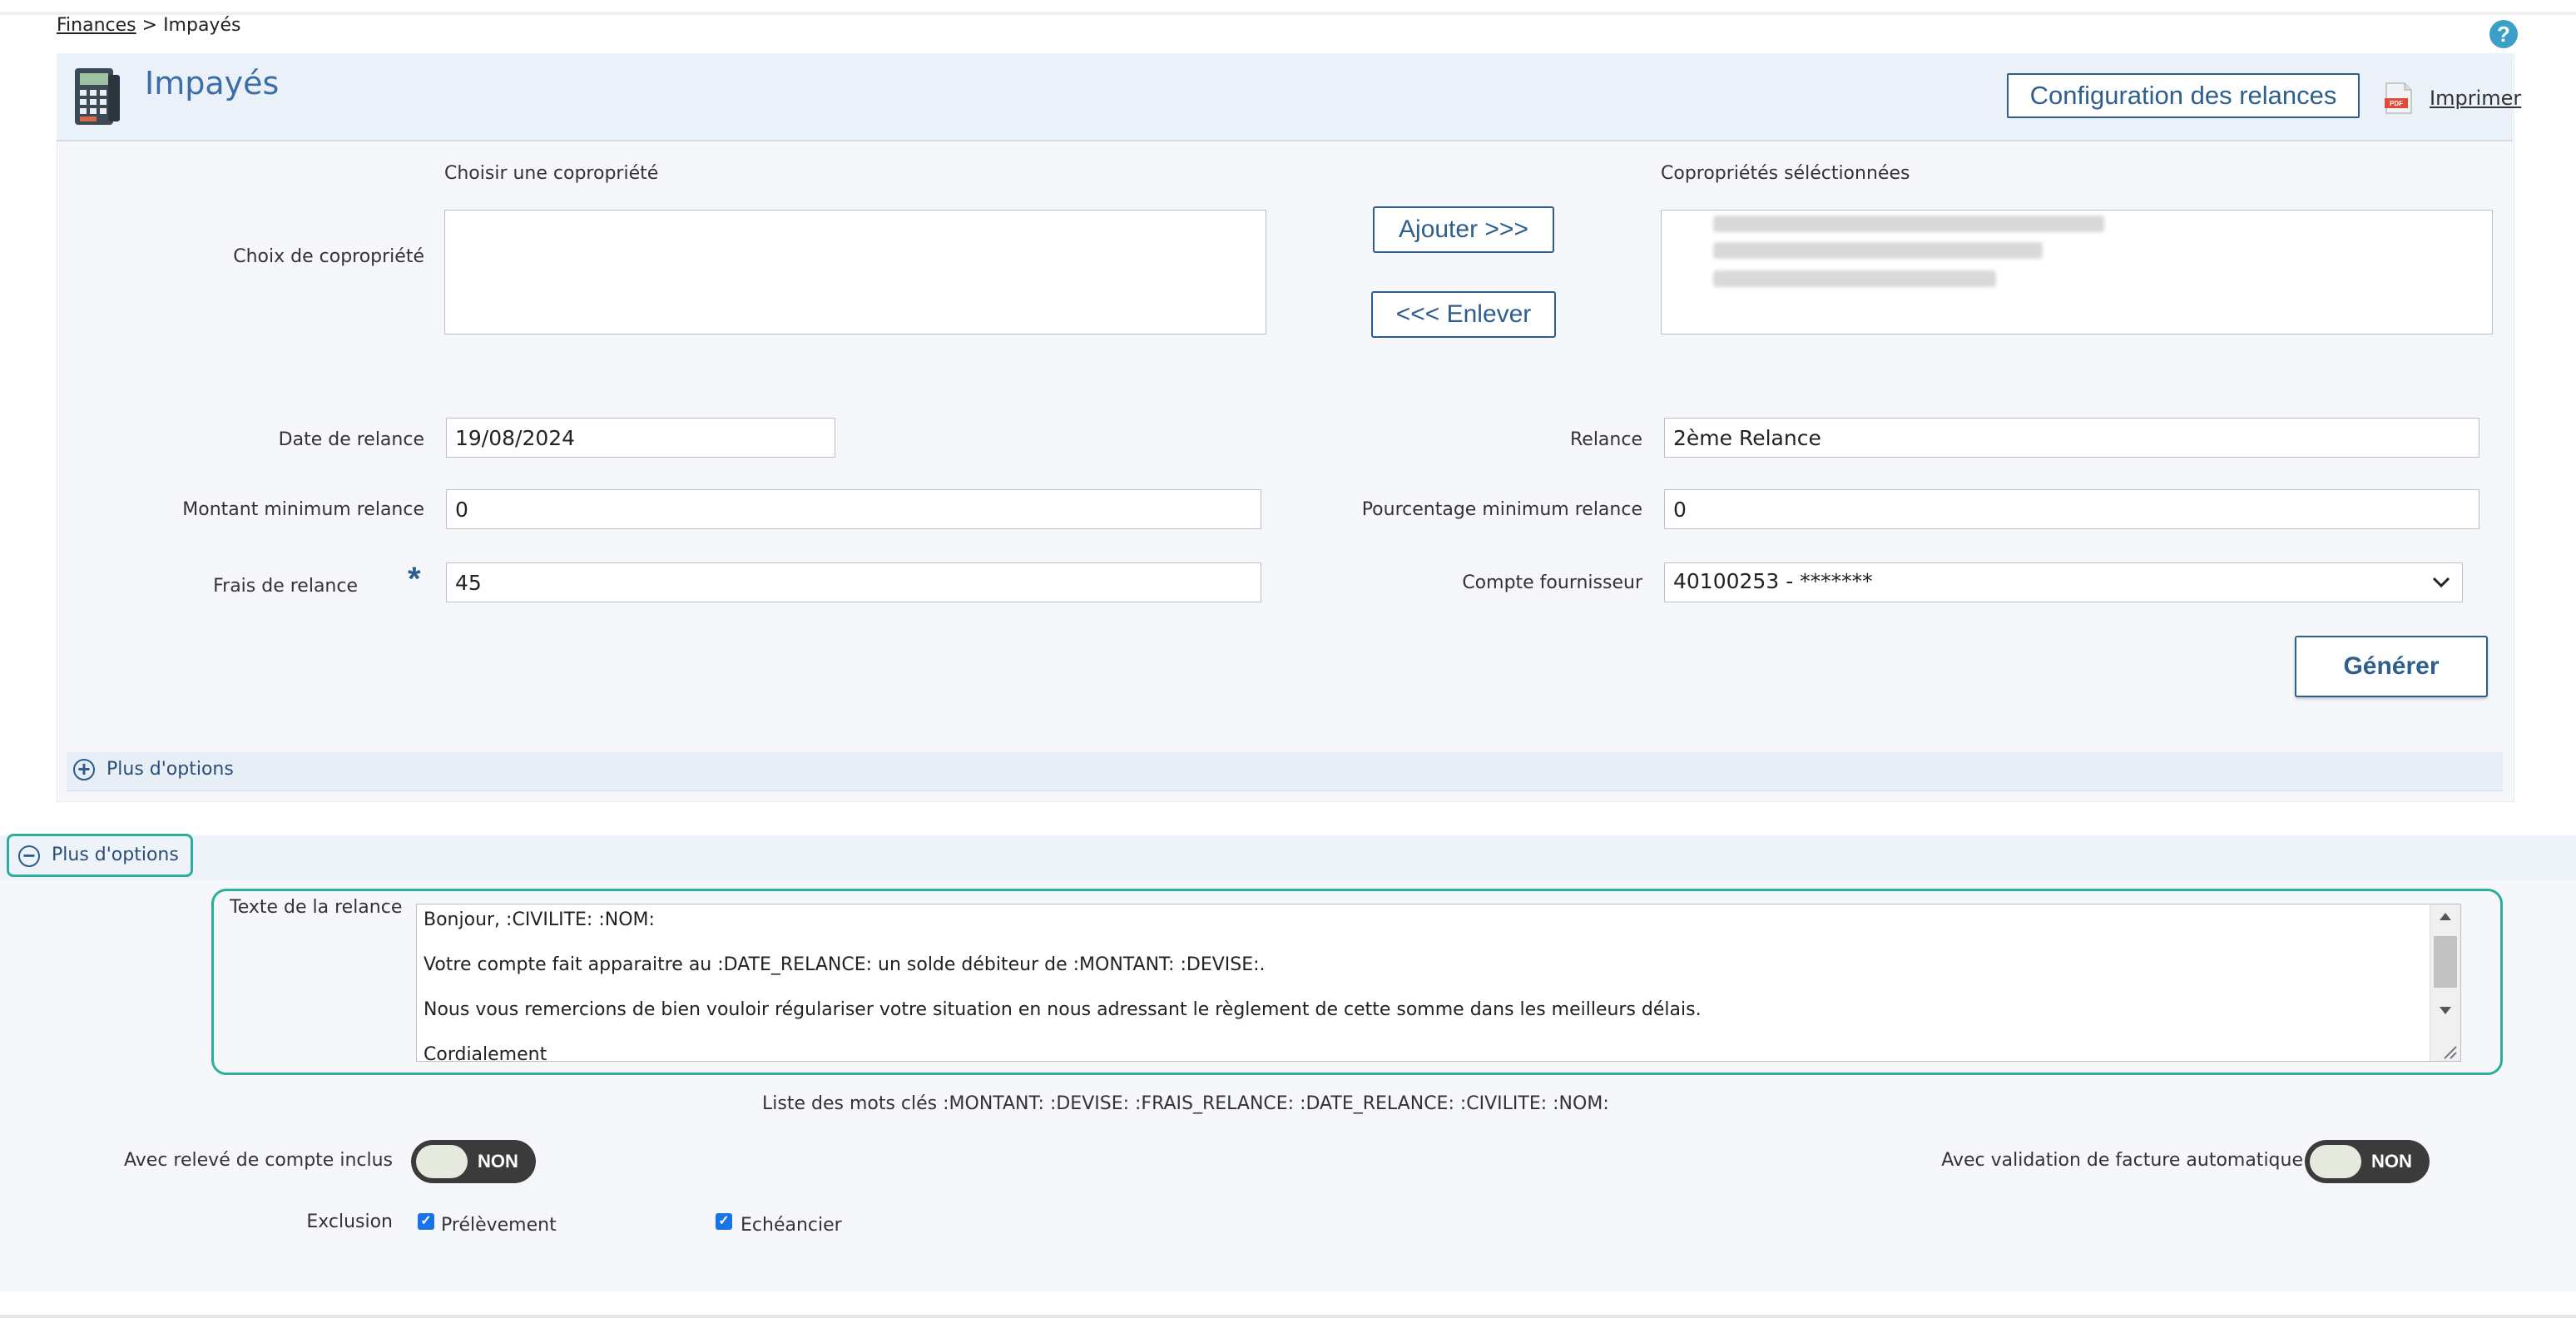  I want to click on choose-coprop-heading: Choisir une copropriété, so click(551, 174).